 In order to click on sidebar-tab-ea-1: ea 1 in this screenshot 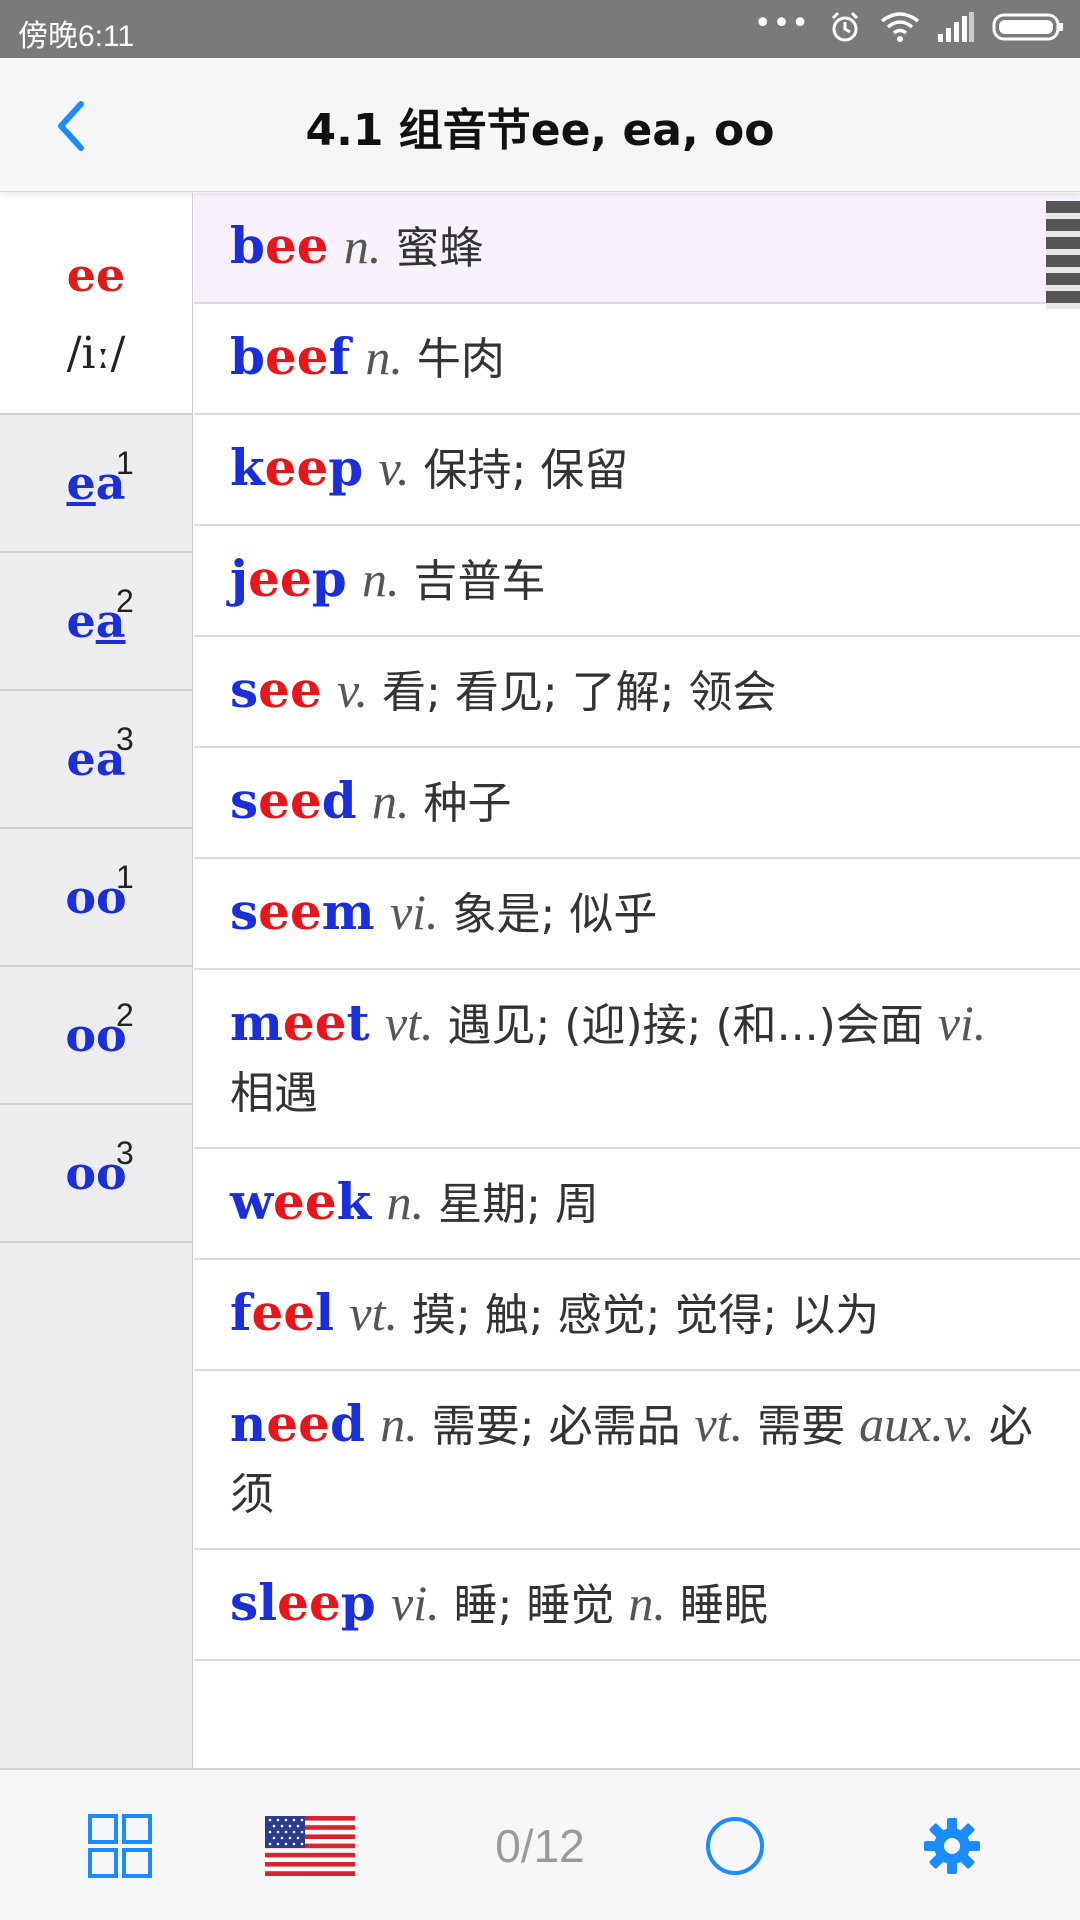, I will do `click(96, 484)`.